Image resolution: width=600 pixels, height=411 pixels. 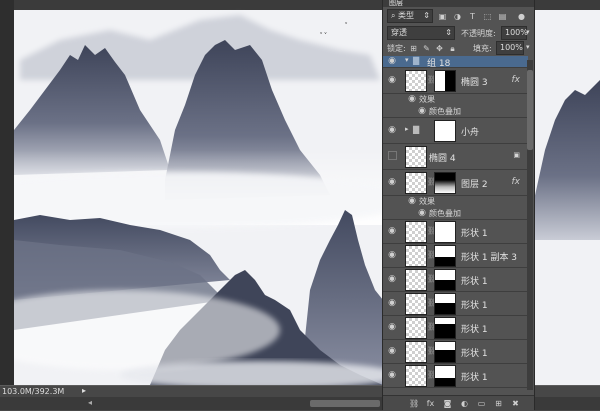 What do you see at coordinates (442, 159) in the screenshot?
I see `layer-name: 椭圆 4` at bounding box center [442, 159].